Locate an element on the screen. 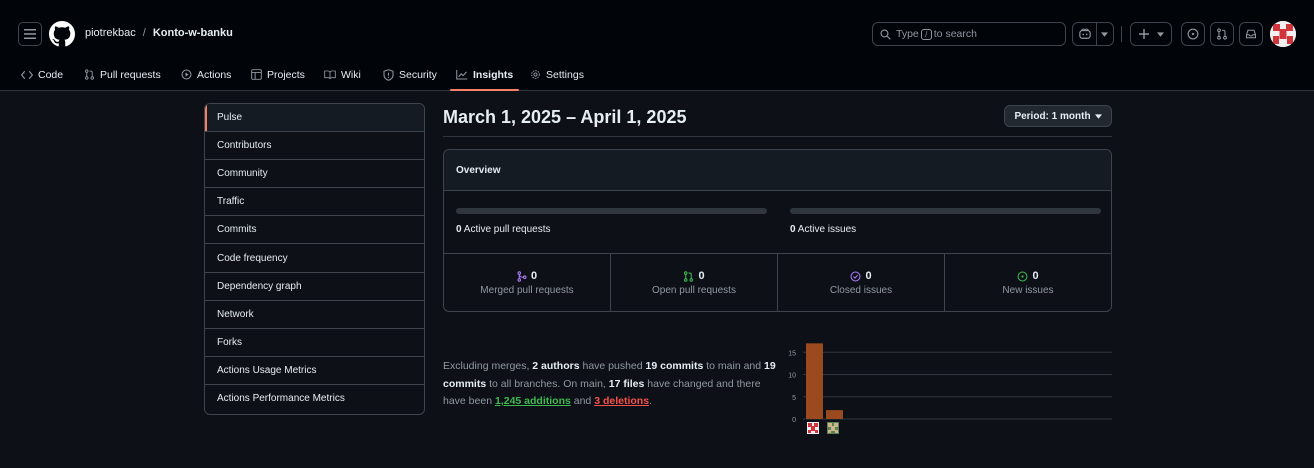 Image resolution: width=1314 pixels, height=468 pixels. tab-insights-label: Insights is located at coordinates (493, 74).